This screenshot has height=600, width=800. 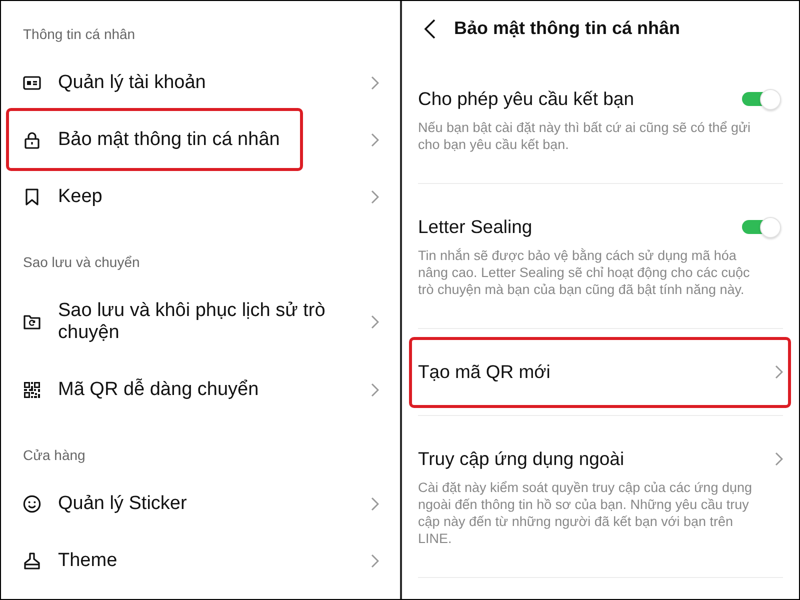 I want to click on setting-description: Cài đặt này kiểm soát quyền truy cập của các ứng dụng ngoài đến thông tin hồ sơ của bạn. Những yêu cầu truy cập này đến từ những người đã kết bạn với bạn trên LINE., so click(x=585, y=513).